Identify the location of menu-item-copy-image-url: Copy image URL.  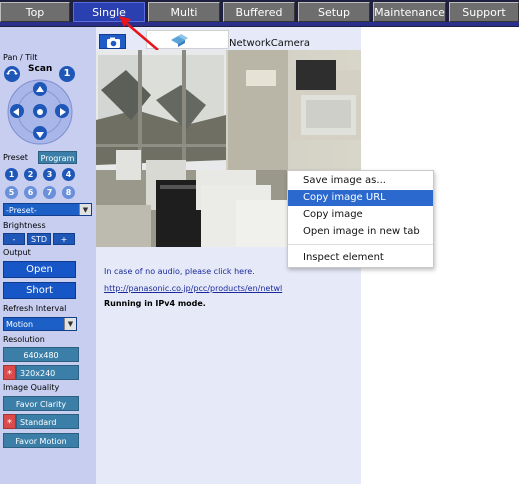
(360, 198).